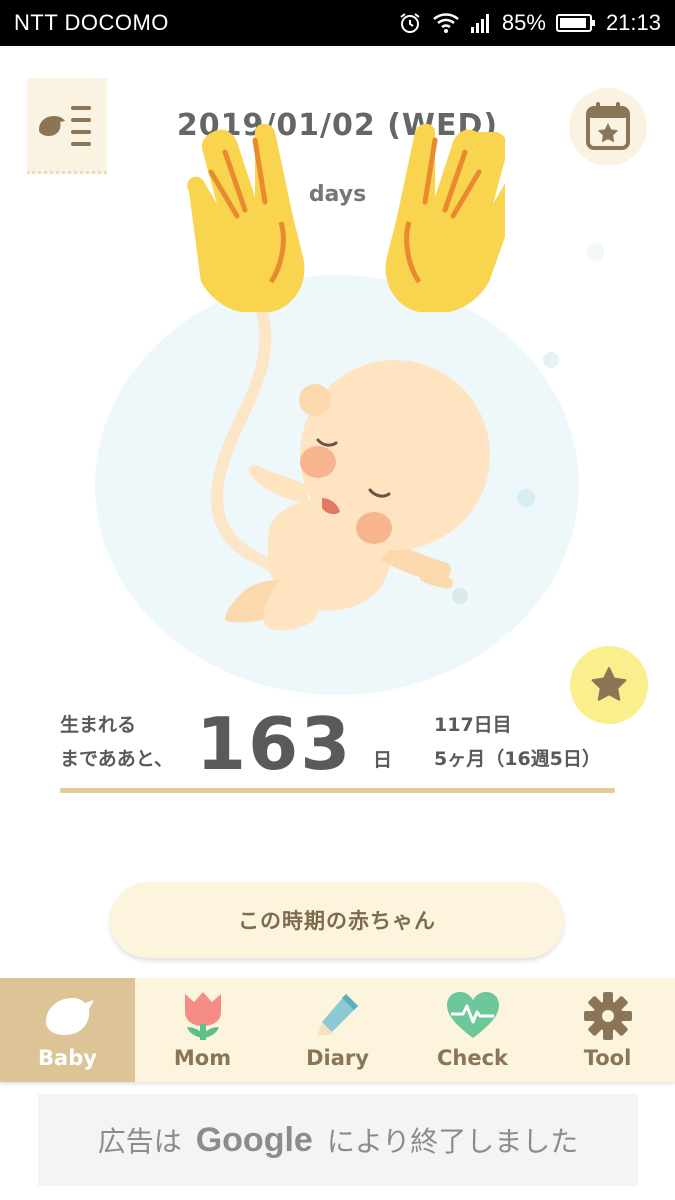  What do you see at coordinates (607, 1016) in the screenshot?
I see `gear-icon` at bounding box center [607, 1016].